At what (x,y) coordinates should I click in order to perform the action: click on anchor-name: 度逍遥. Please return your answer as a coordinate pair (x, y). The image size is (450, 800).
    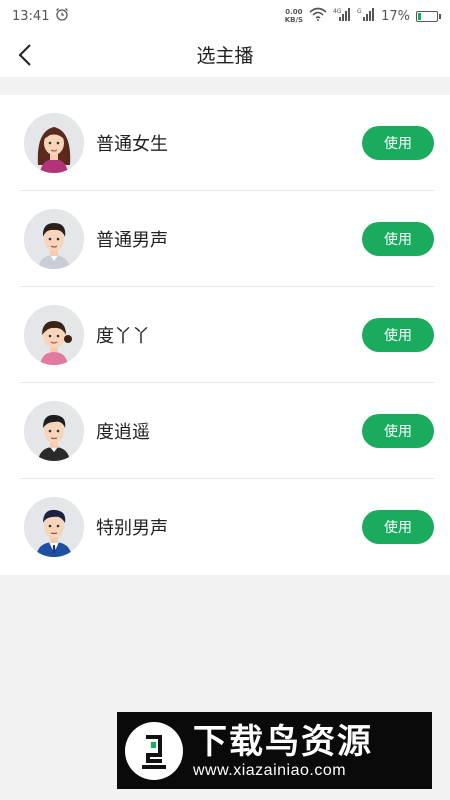
    Looking at the image, I should click on (123, 432).